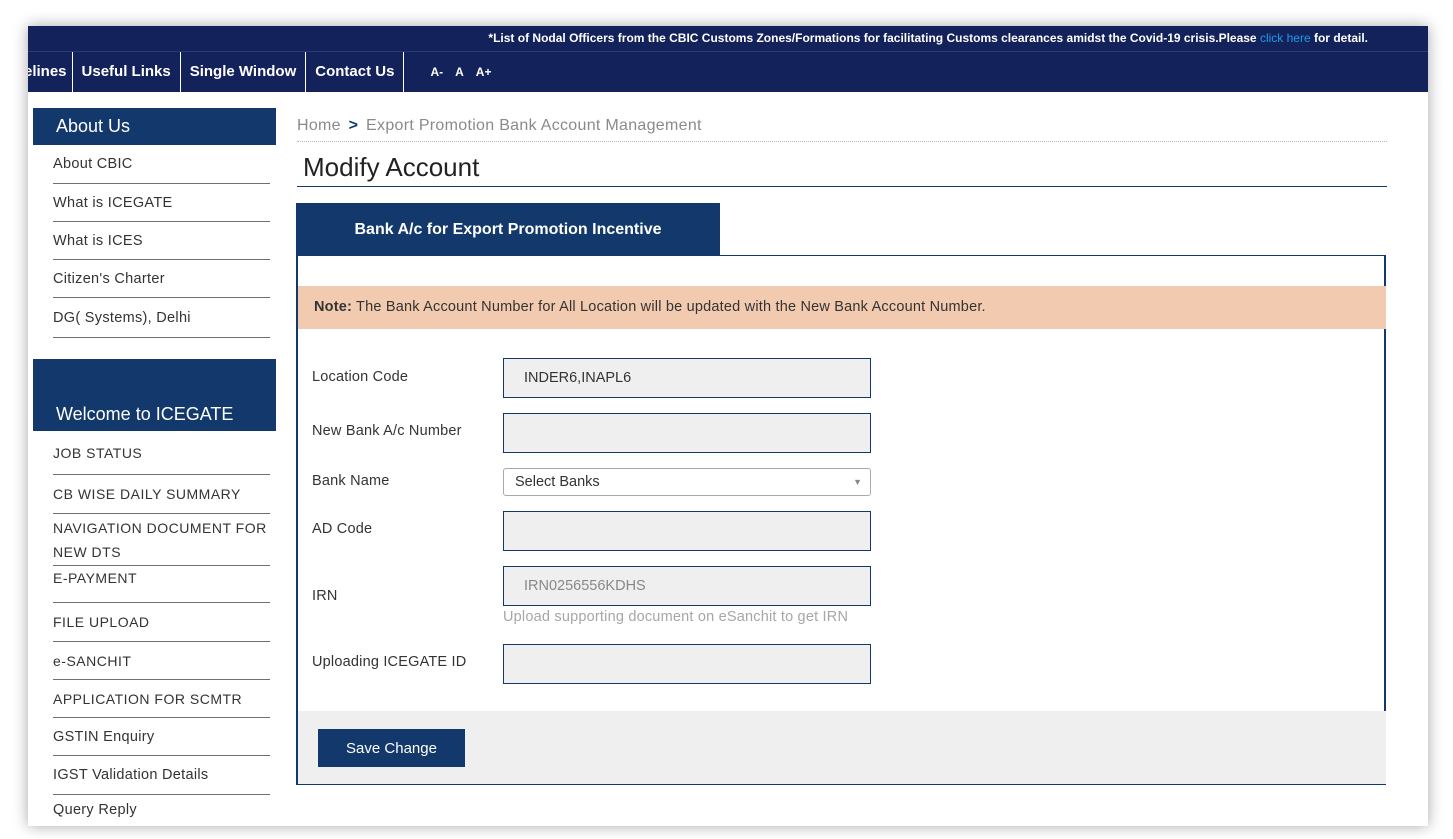 This screenshot has width=1453, height=839. I want to click on sidebar-welcome-heading: Welcome to ICEGATE, so click(154, 395).